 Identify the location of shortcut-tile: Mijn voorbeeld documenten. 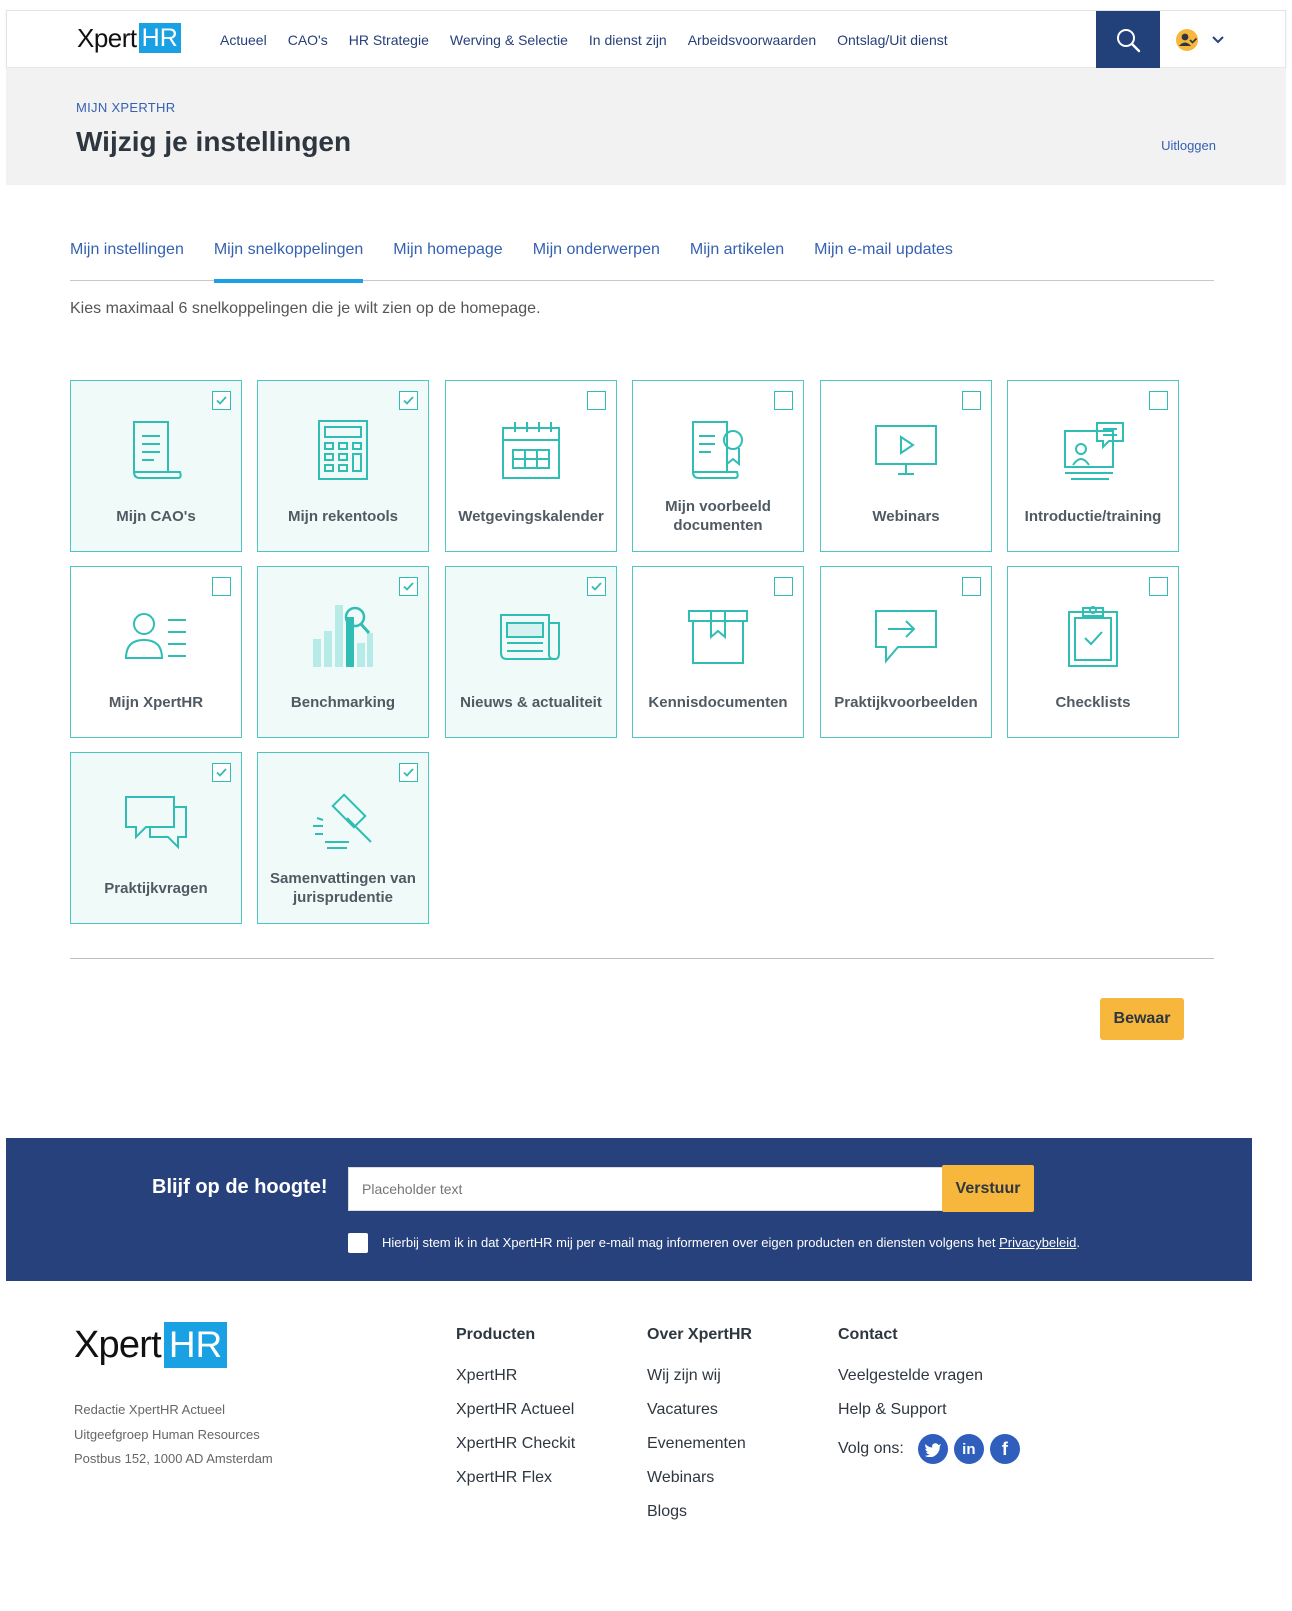
(718, 466).